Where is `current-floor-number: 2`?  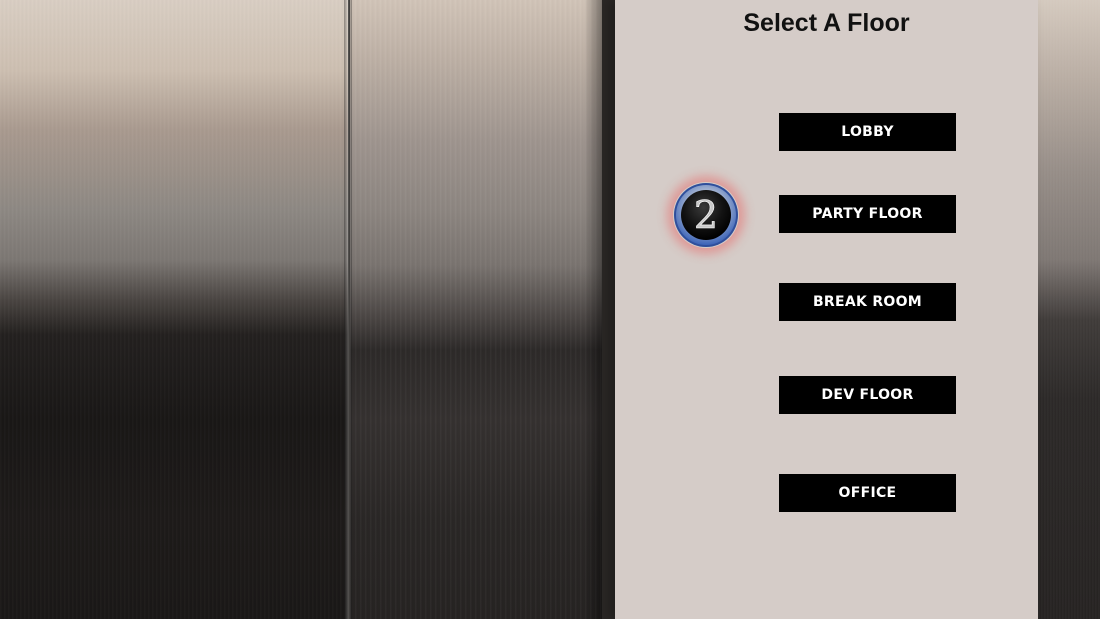 current-floor-number: 2 is located at coordinates (706, 215).